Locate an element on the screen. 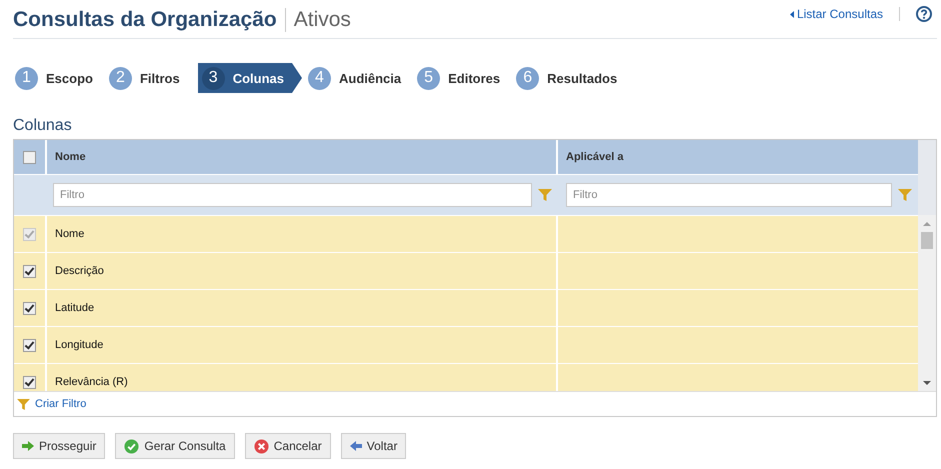 The image size is (941, 469). wizard-step: 4 Audiência is located at coordinates (359, 78).